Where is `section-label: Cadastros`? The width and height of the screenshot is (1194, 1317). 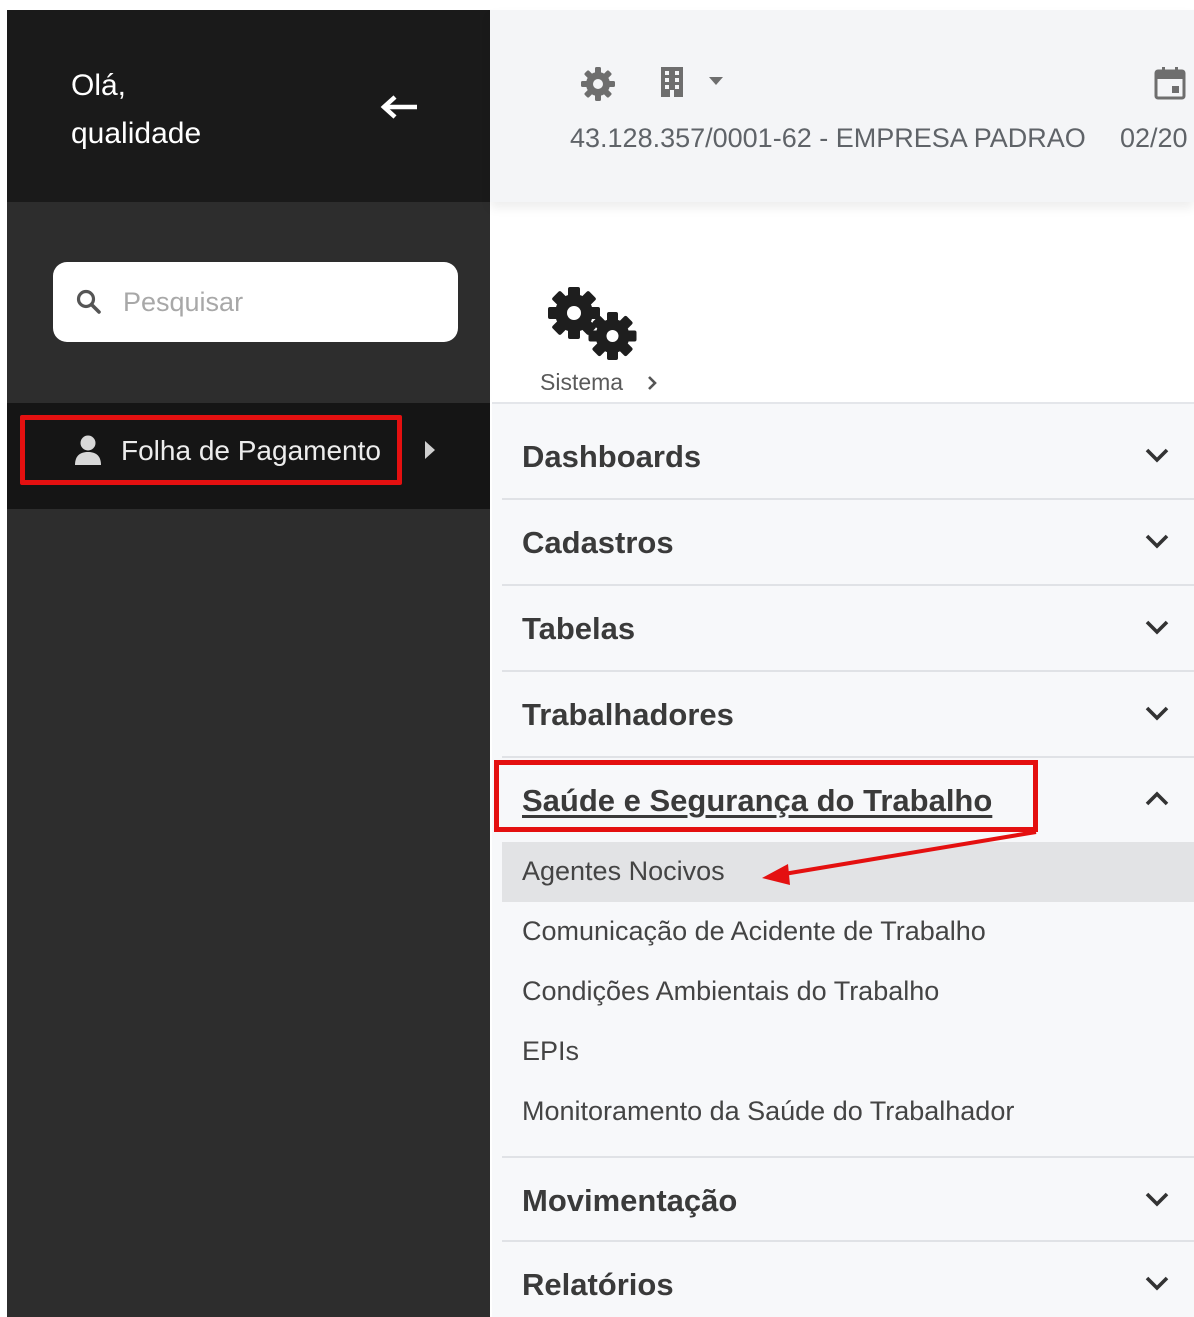
section-label: Cadastros is located at coordinates (598, 542).